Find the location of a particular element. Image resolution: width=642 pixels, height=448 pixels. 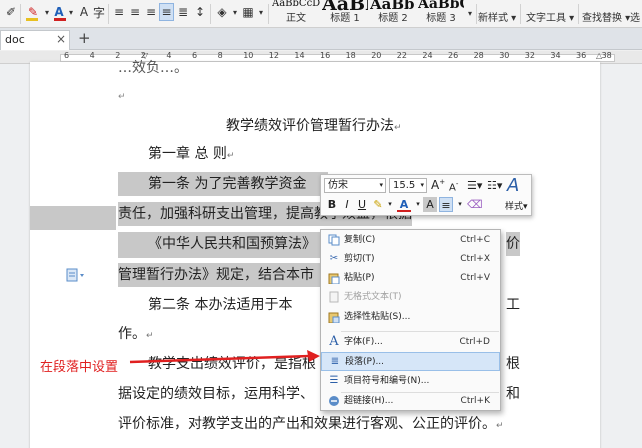

font-icon: A is located at coordinates (334, 341).